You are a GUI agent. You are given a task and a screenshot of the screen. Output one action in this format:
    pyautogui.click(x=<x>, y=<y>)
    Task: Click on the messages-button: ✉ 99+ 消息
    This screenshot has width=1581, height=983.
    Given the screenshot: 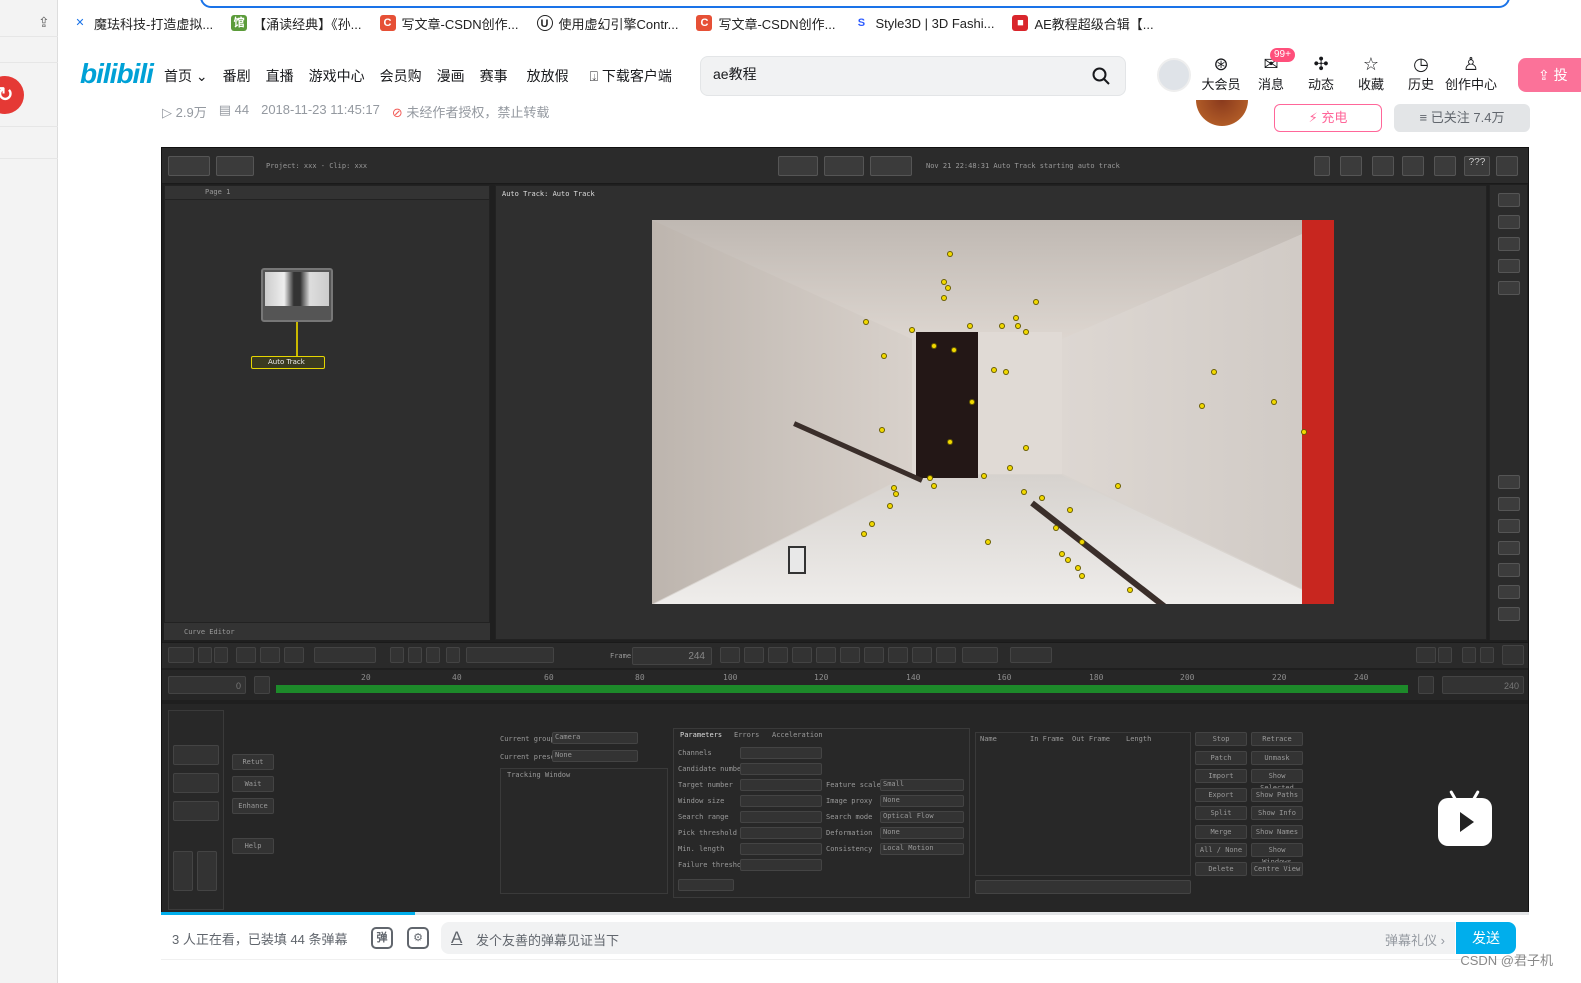 What is the action you would take?
    pyautogui.click(x=1275, y=70)
    